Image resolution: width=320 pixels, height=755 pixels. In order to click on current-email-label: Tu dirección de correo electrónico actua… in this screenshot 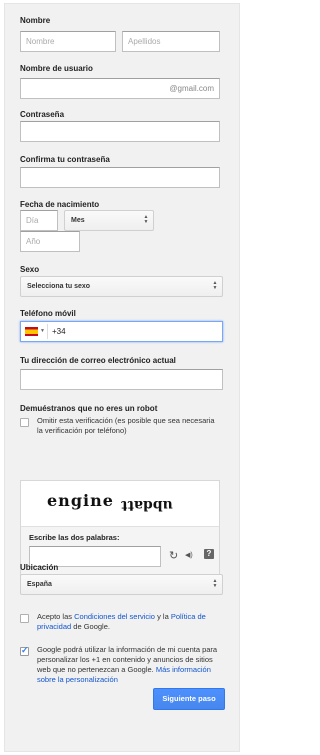, I will do `click(98, 360)`.